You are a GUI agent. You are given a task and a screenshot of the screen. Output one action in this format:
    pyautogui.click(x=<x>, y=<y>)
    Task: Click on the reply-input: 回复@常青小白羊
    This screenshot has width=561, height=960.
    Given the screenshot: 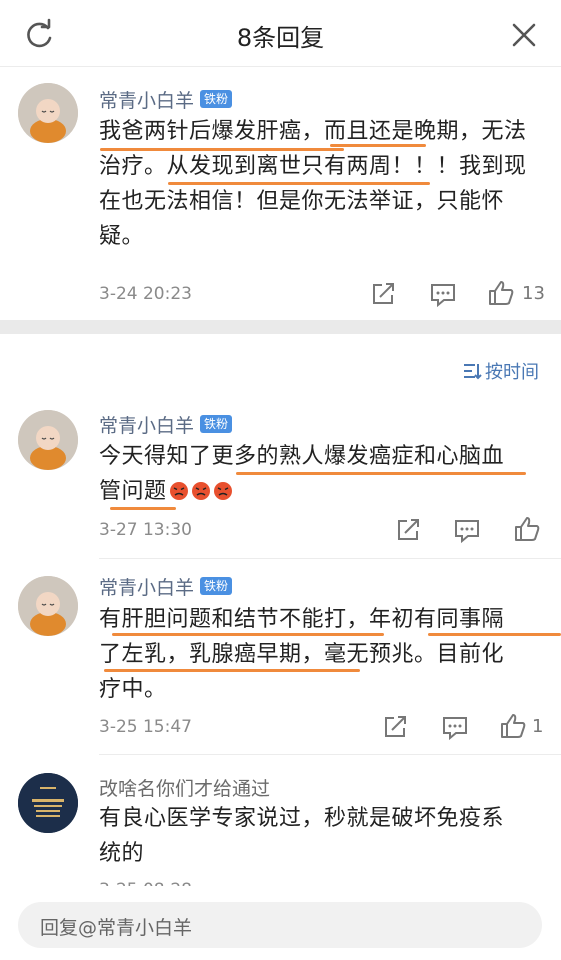 What is the action you would take?
    pyautogui.click(x=280, y=925)
    